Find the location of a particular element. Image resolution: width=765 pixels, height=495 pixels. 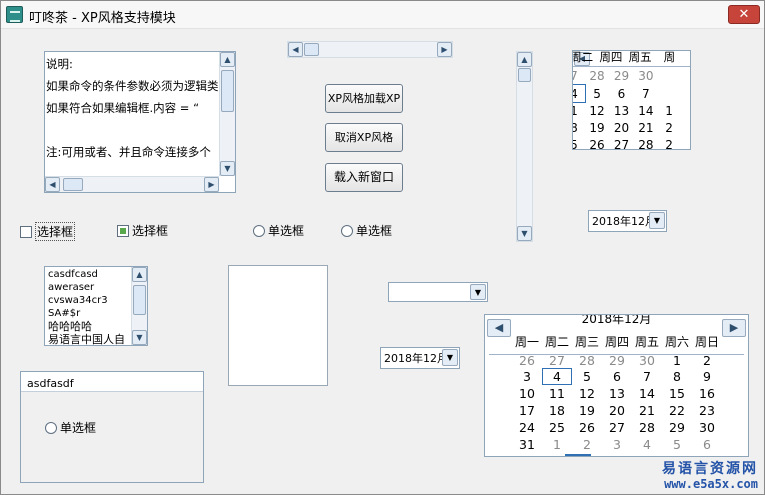

day-cell-other-month: 6 is located at coordinates (707, 444).